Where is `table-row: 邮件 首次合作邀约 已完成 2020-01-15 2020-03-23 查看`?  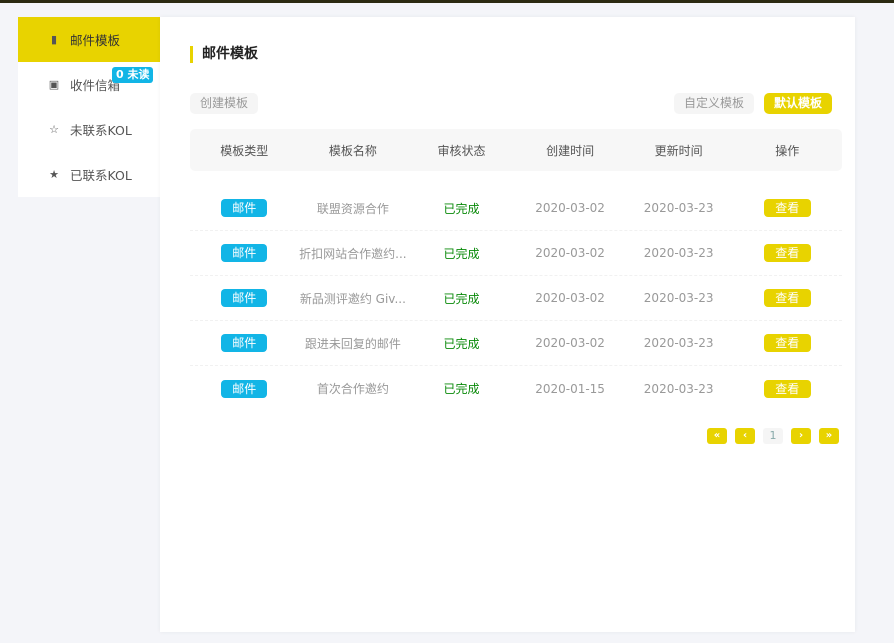 table-row: 邮件 首次合作邀约 已完成 2020-01-15 2020-03-23 查看 is located at coordinates (516, 388).